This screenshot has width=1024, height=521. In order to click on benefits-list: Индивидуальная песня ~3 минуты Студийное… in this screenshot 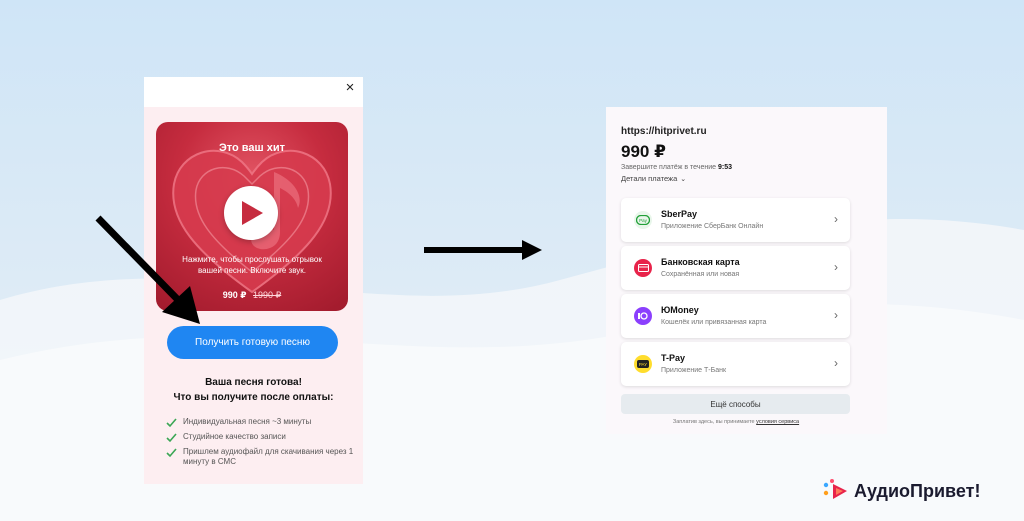, I will do `click(261, 444)`.